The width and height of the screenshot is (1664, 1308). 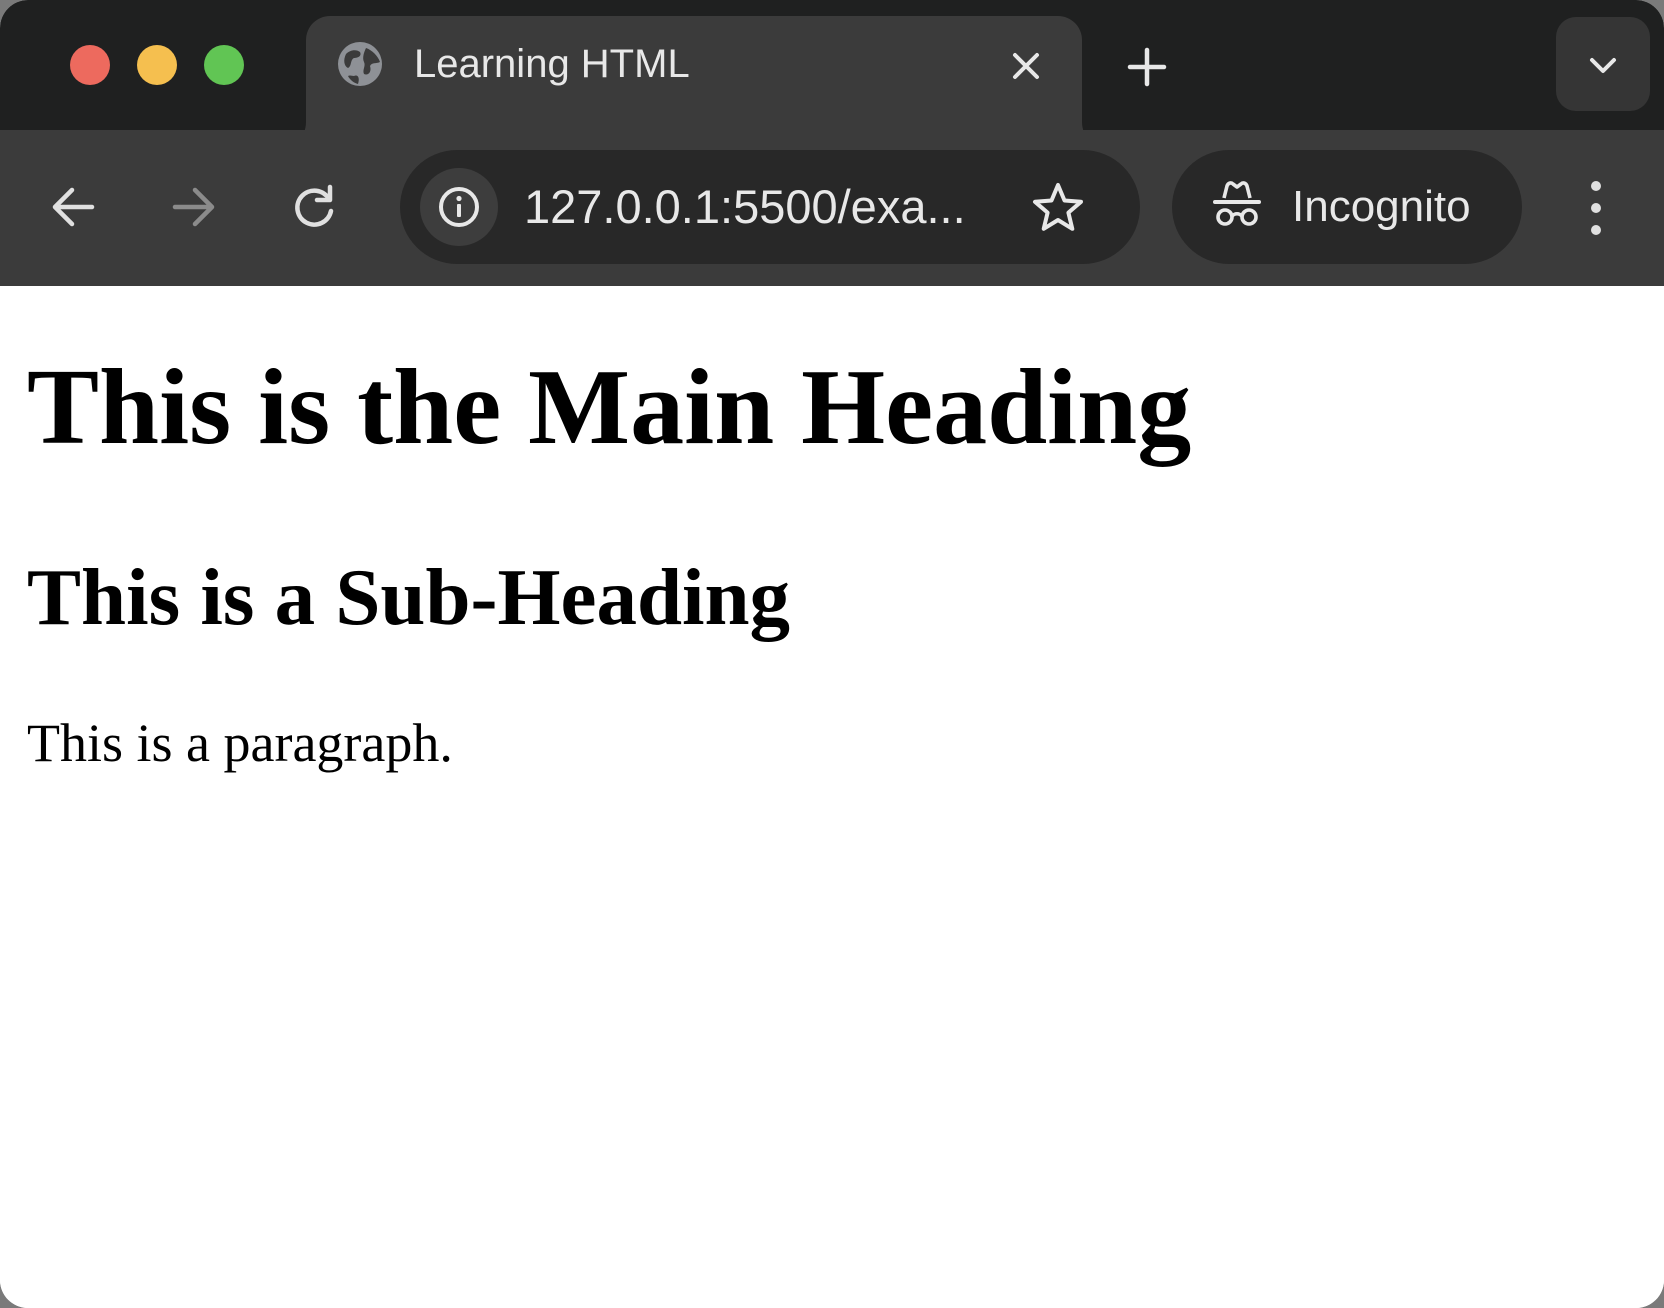 I want to click on info-icon, so click(x=459, y=207).